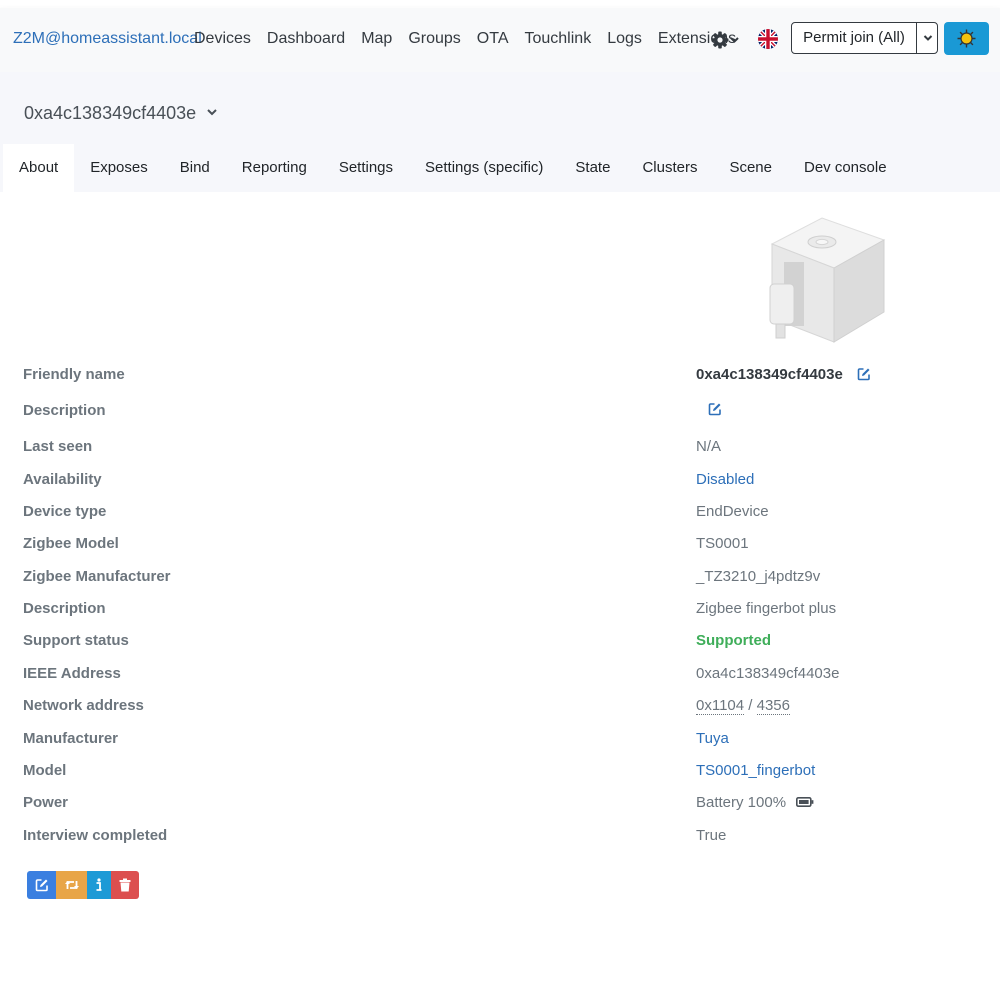  Describe the element at coordinates (274, 168) in the screenshot. I see `tab-reporting: Reporting` at that location.